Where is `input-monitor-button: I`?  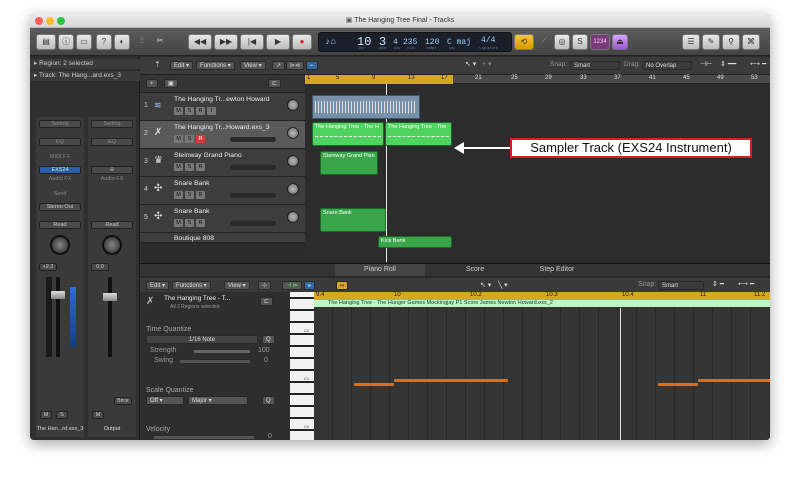 input-monitor-button: I is located at coordinates (211, 111).